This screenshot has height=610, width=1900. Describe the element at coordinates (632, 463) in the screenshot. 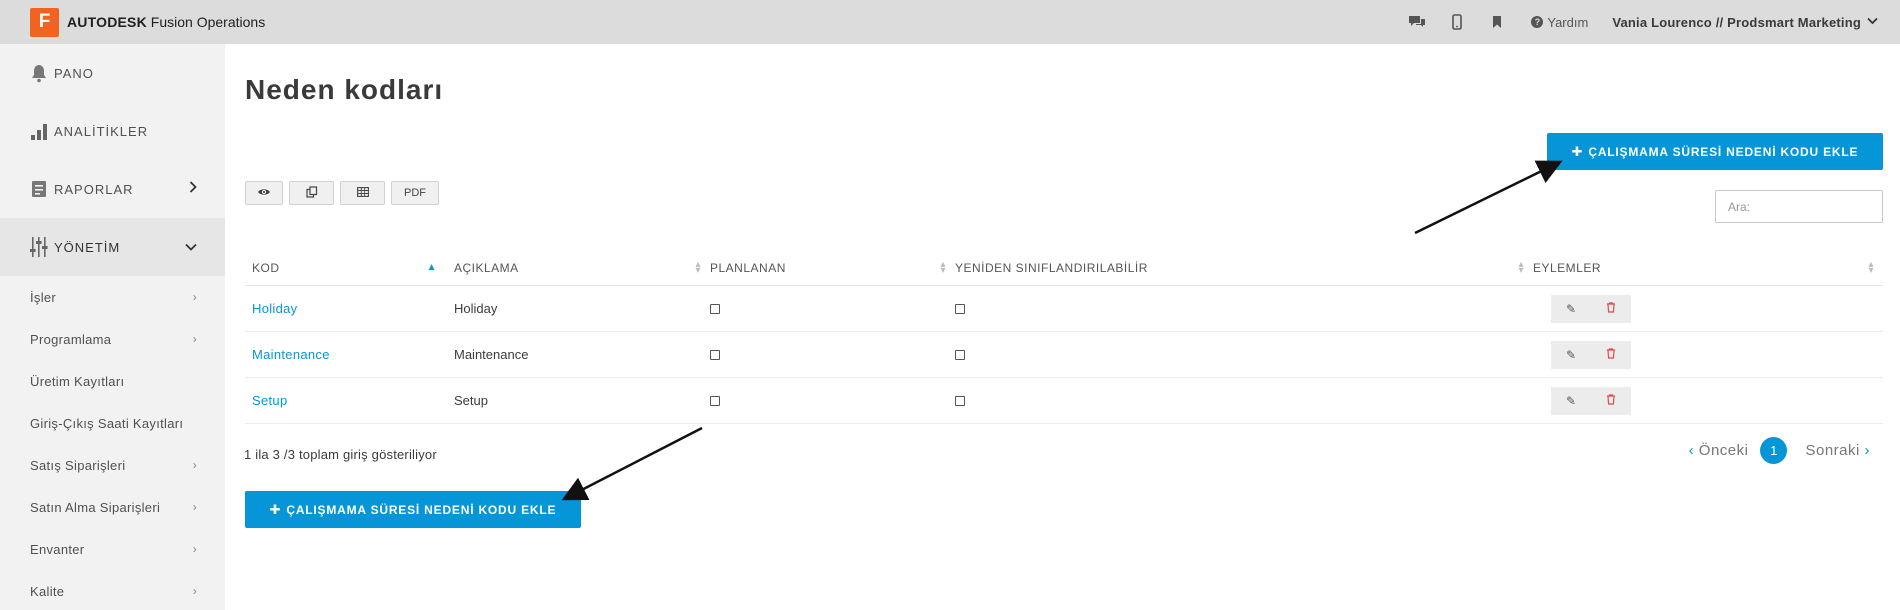

I see `annotation-arrow-bottom` at that location.